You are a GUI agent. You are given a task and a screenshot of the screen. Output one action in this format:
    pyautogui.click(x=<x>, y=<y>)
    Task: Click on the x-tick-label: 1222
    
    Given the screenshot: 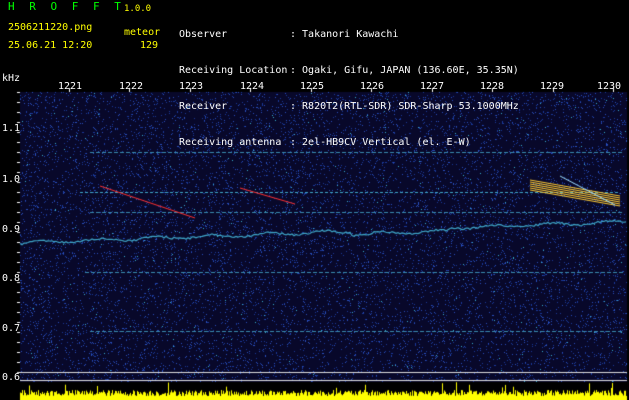 What is the action you would take?
    pyautogui.click(x=131, y=86)
    